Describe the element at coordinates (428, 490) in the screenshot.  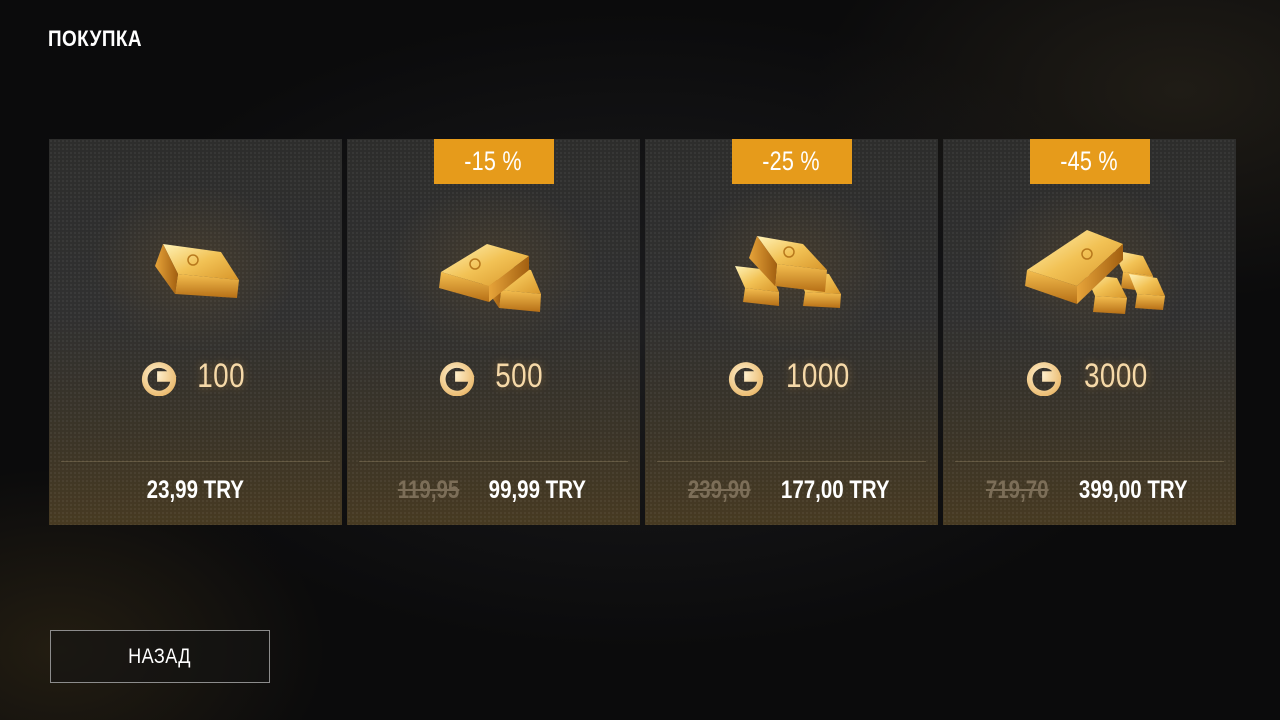
I see `old-price: 119,95` at that location.